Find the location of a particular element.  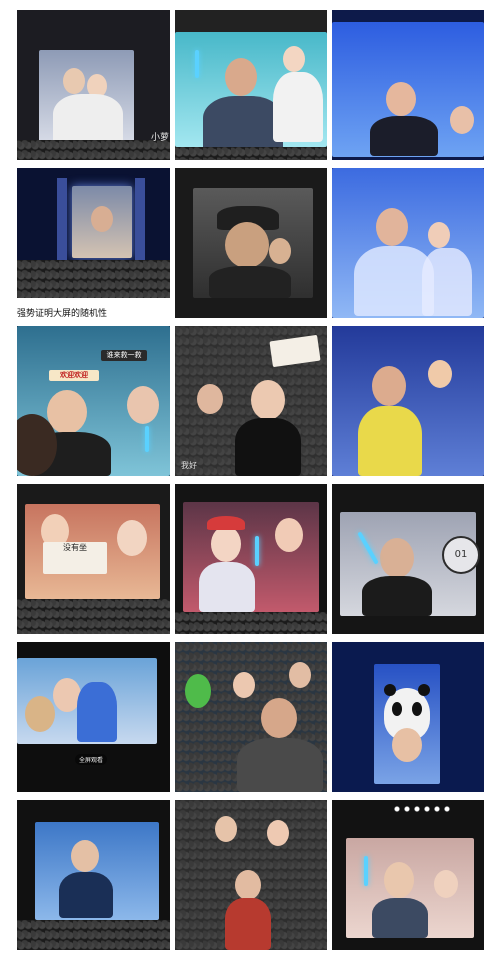

photo-tile-r3c2: 我好 is located at coordinates (251, 401).